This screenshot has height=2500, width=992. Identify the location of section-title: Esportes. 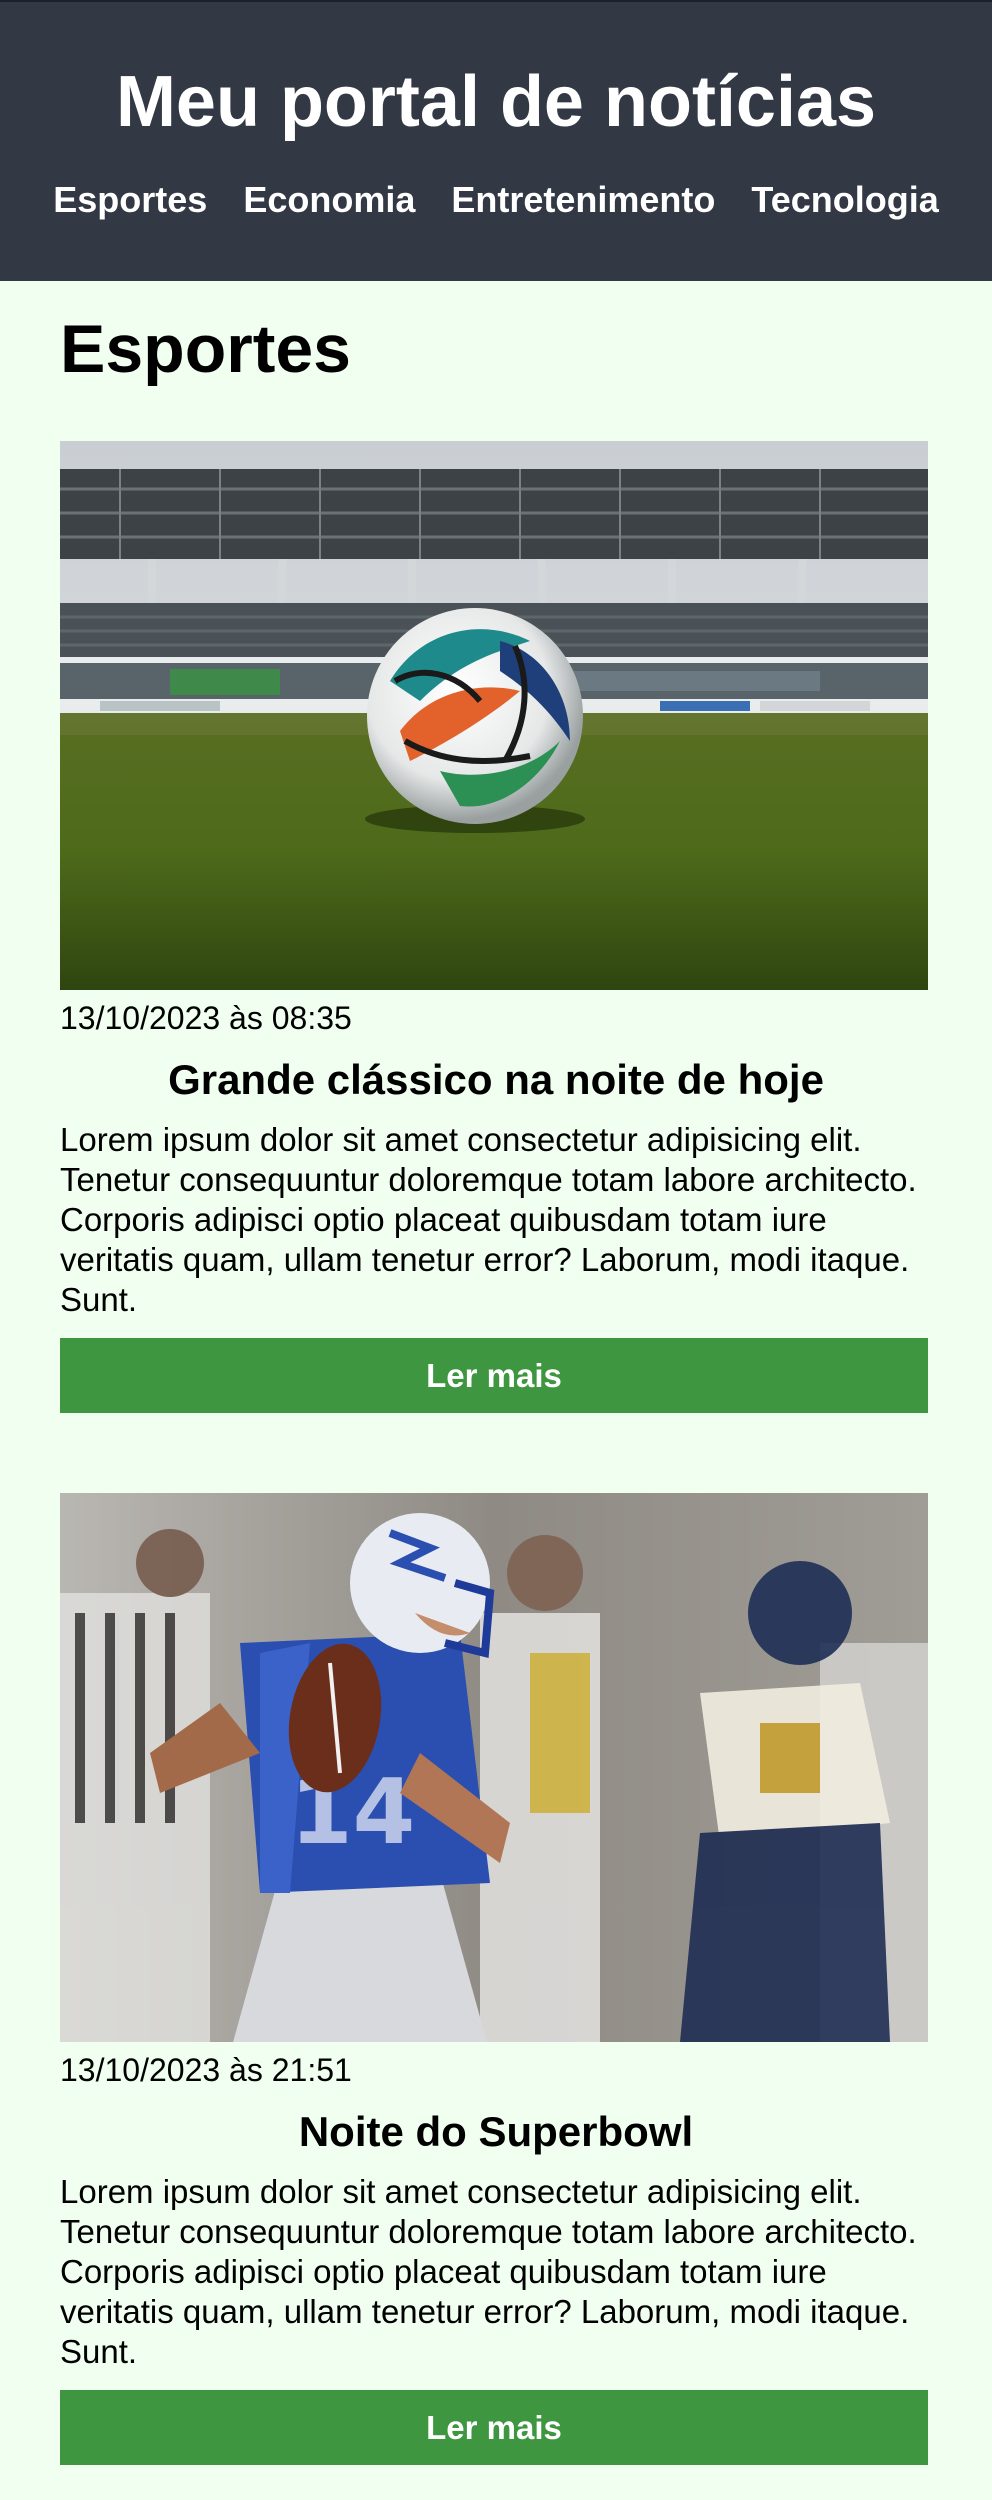
(205, 349).